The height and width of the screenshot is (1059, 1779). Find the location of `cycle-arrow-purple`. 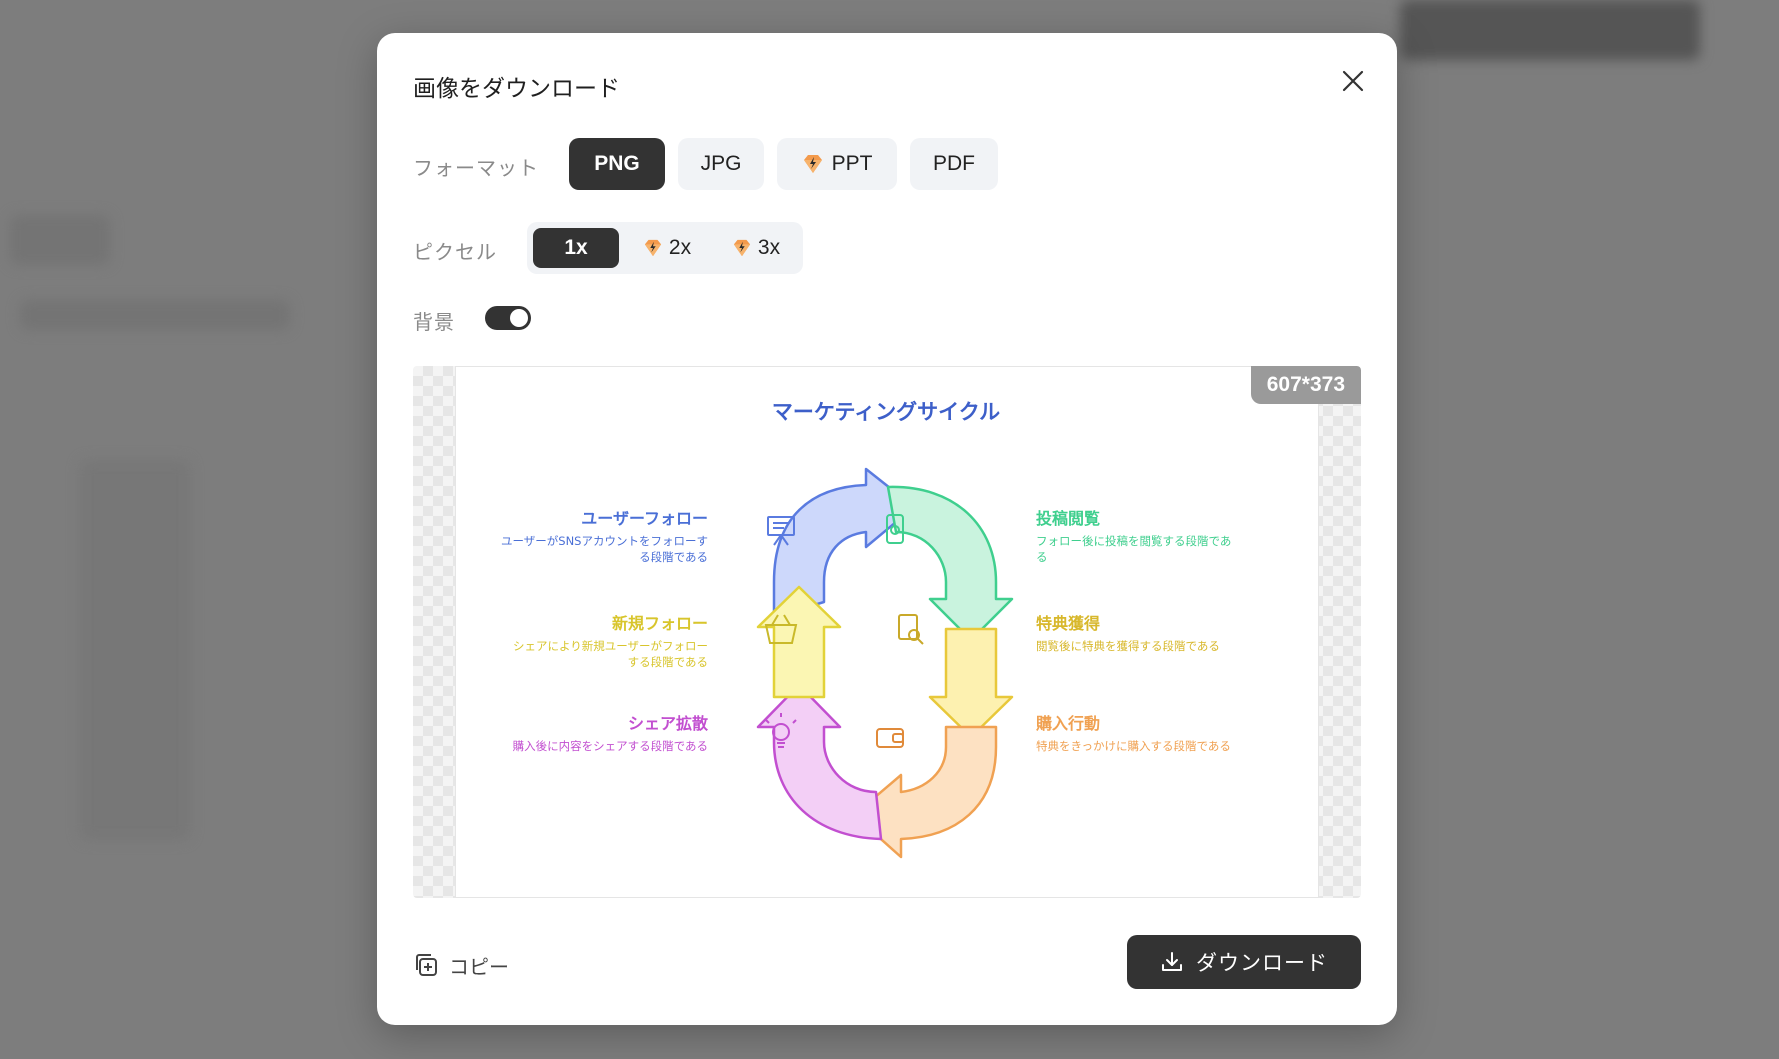

cycle-arrow-purple is located at coordinates (819, 762).